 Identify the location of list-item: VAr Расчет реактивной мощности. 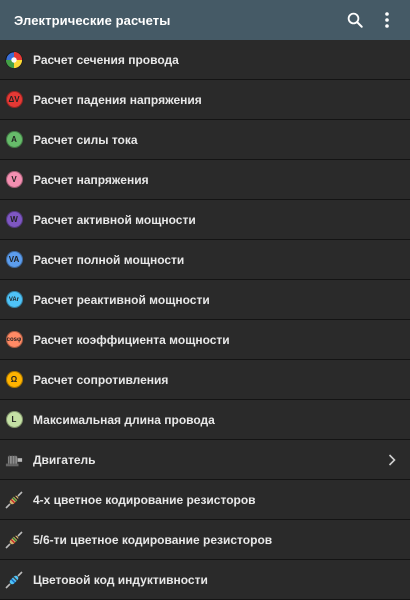
(205, 300).